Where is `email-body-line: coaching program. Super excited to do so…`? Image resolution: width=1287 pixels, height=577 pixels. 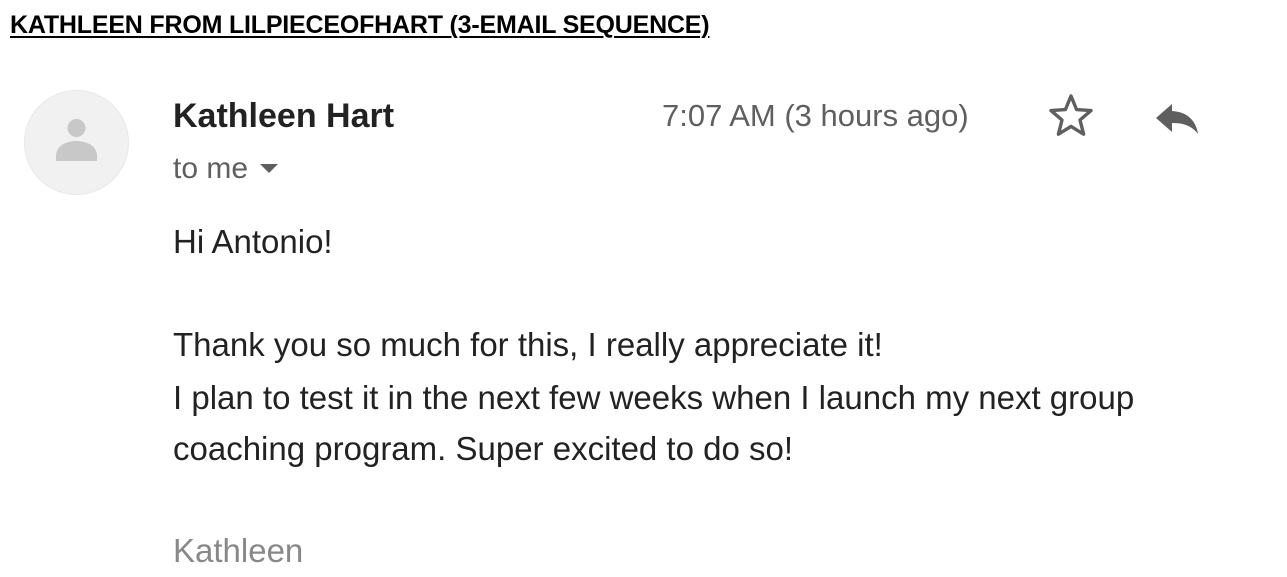 email-body-line: coaching program. Super excited to do so… is located at coordinates (483, 448).